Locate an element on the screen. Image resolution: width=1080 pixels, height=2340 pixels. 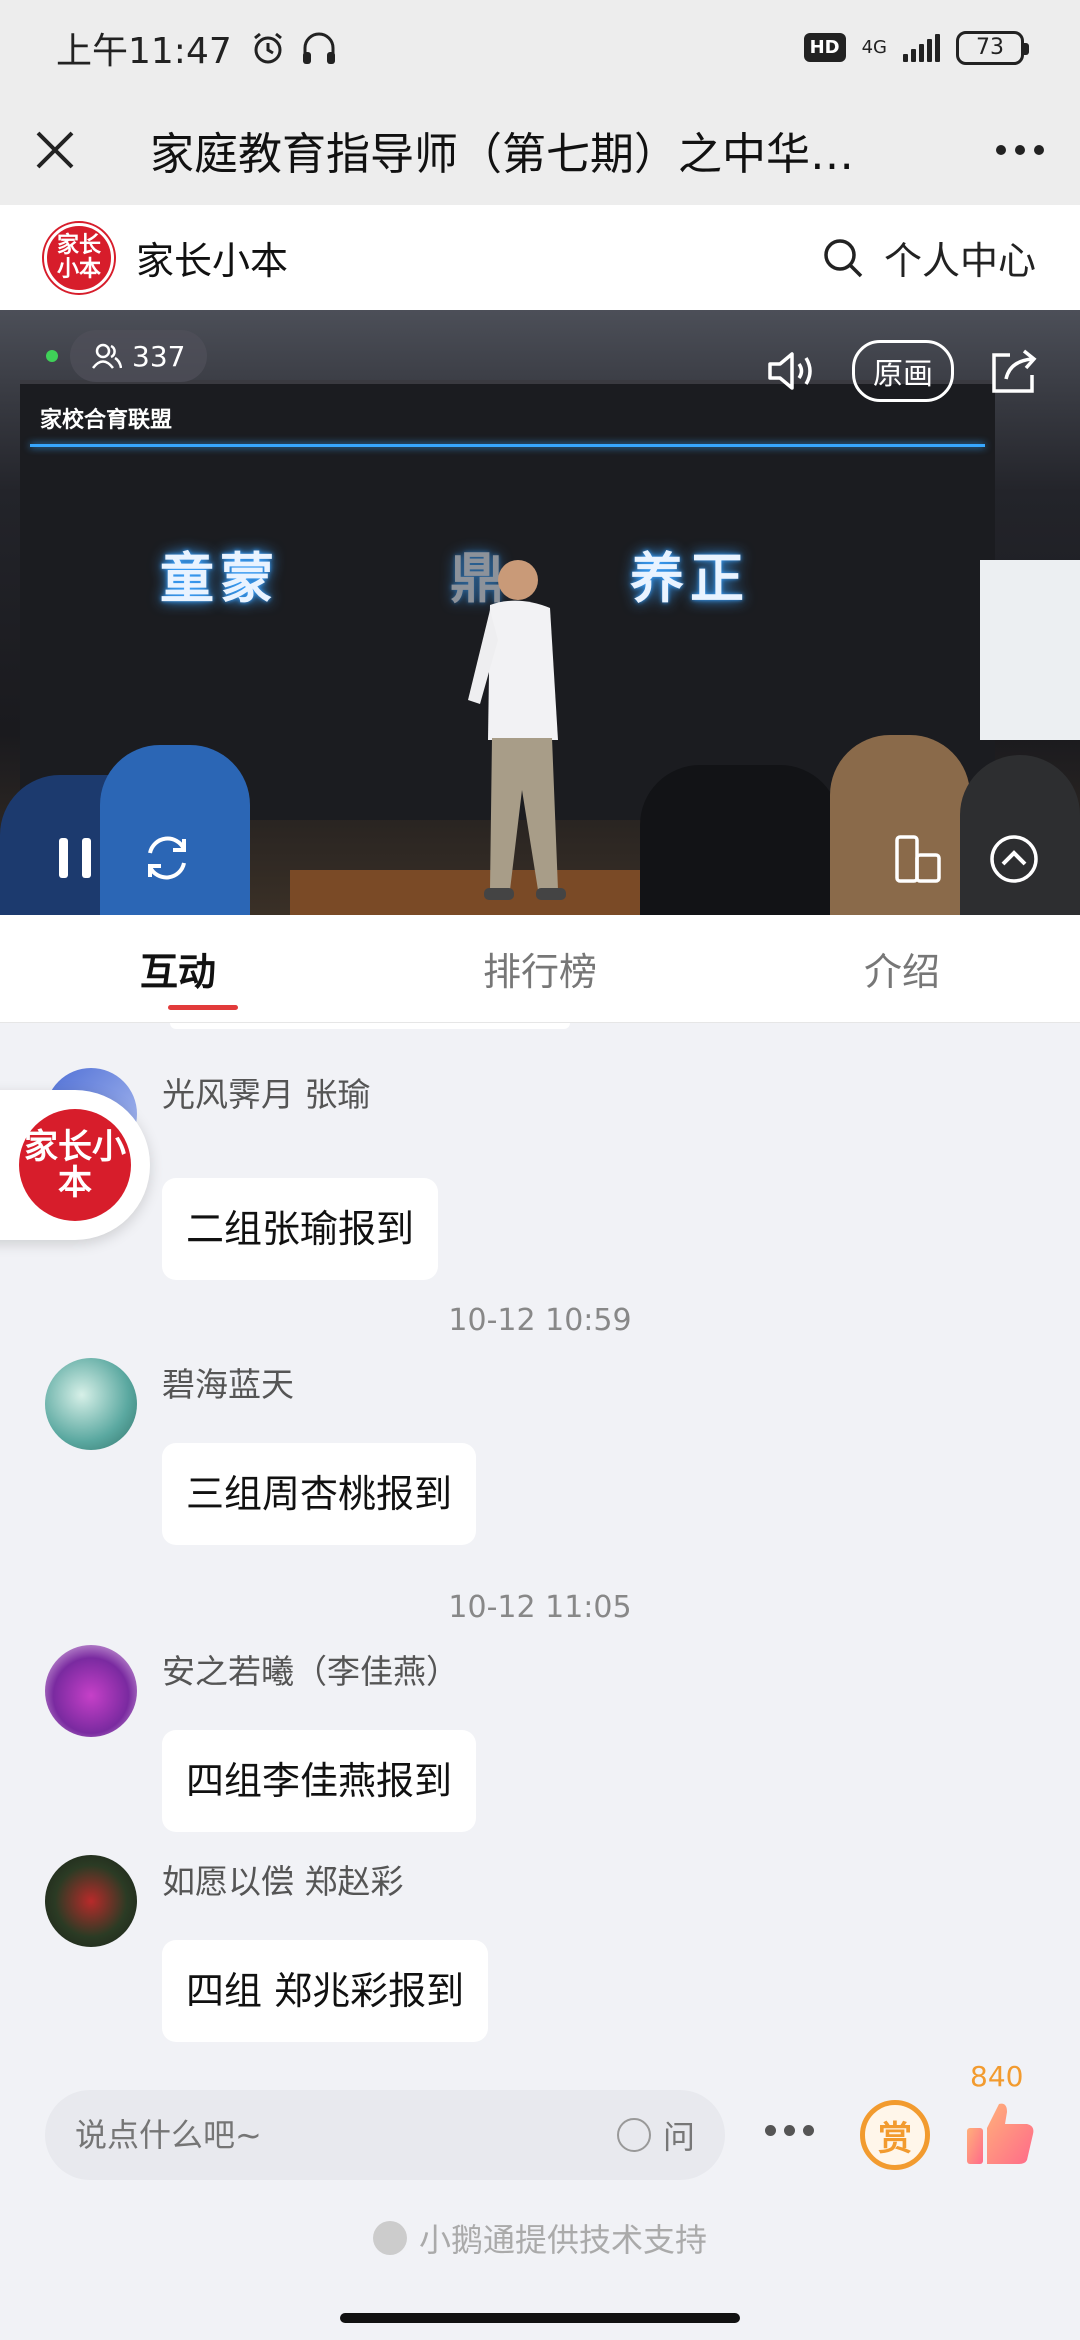
home-indicator is located at coordinates (540, 2318).